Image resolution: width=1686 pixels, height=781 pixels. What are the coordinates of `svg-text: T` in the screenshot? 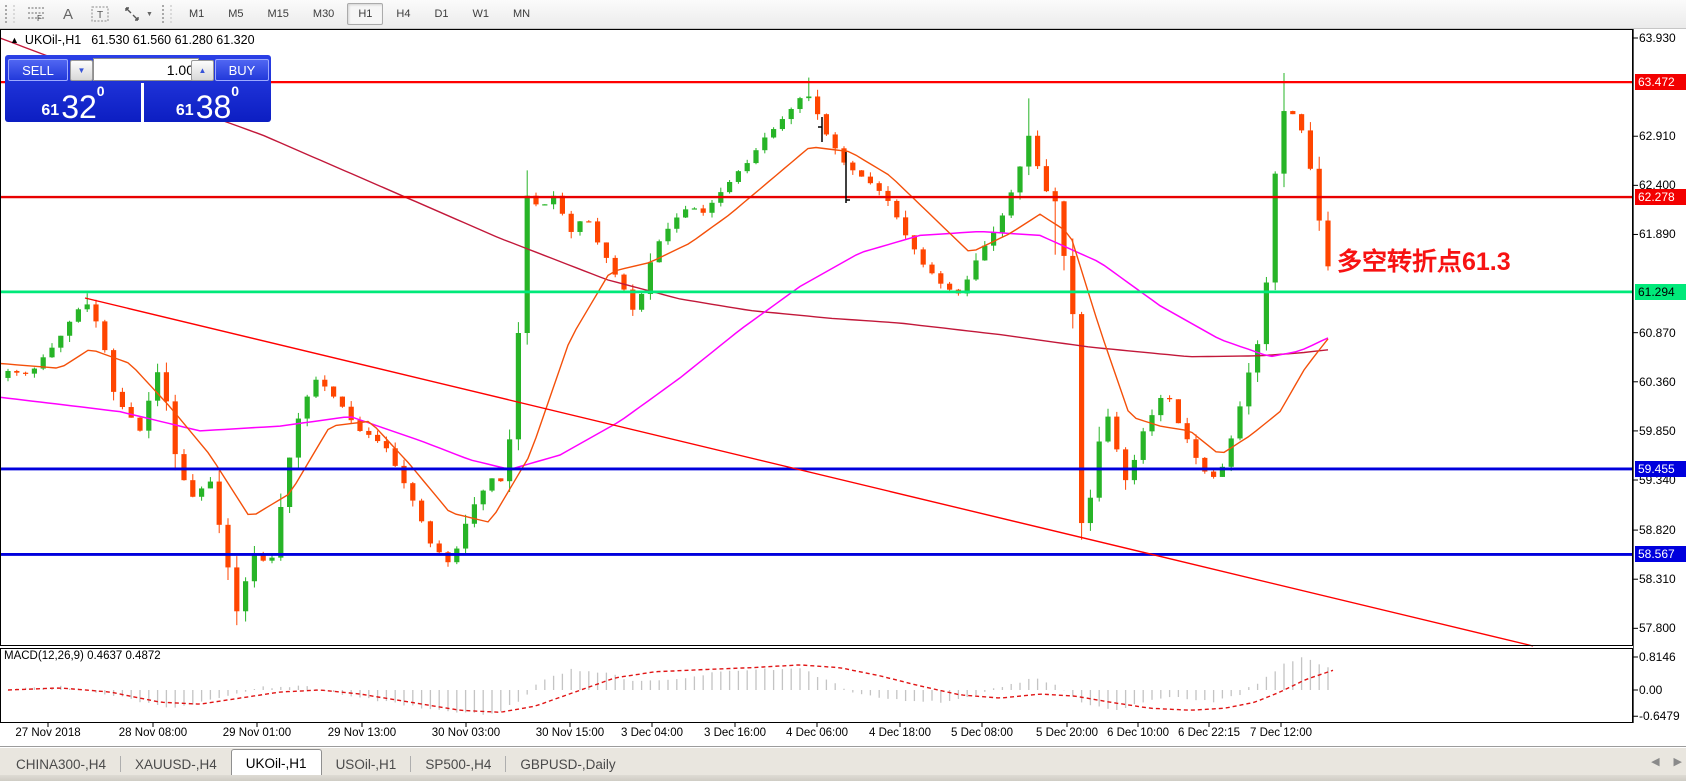 It's located at (100, 15).